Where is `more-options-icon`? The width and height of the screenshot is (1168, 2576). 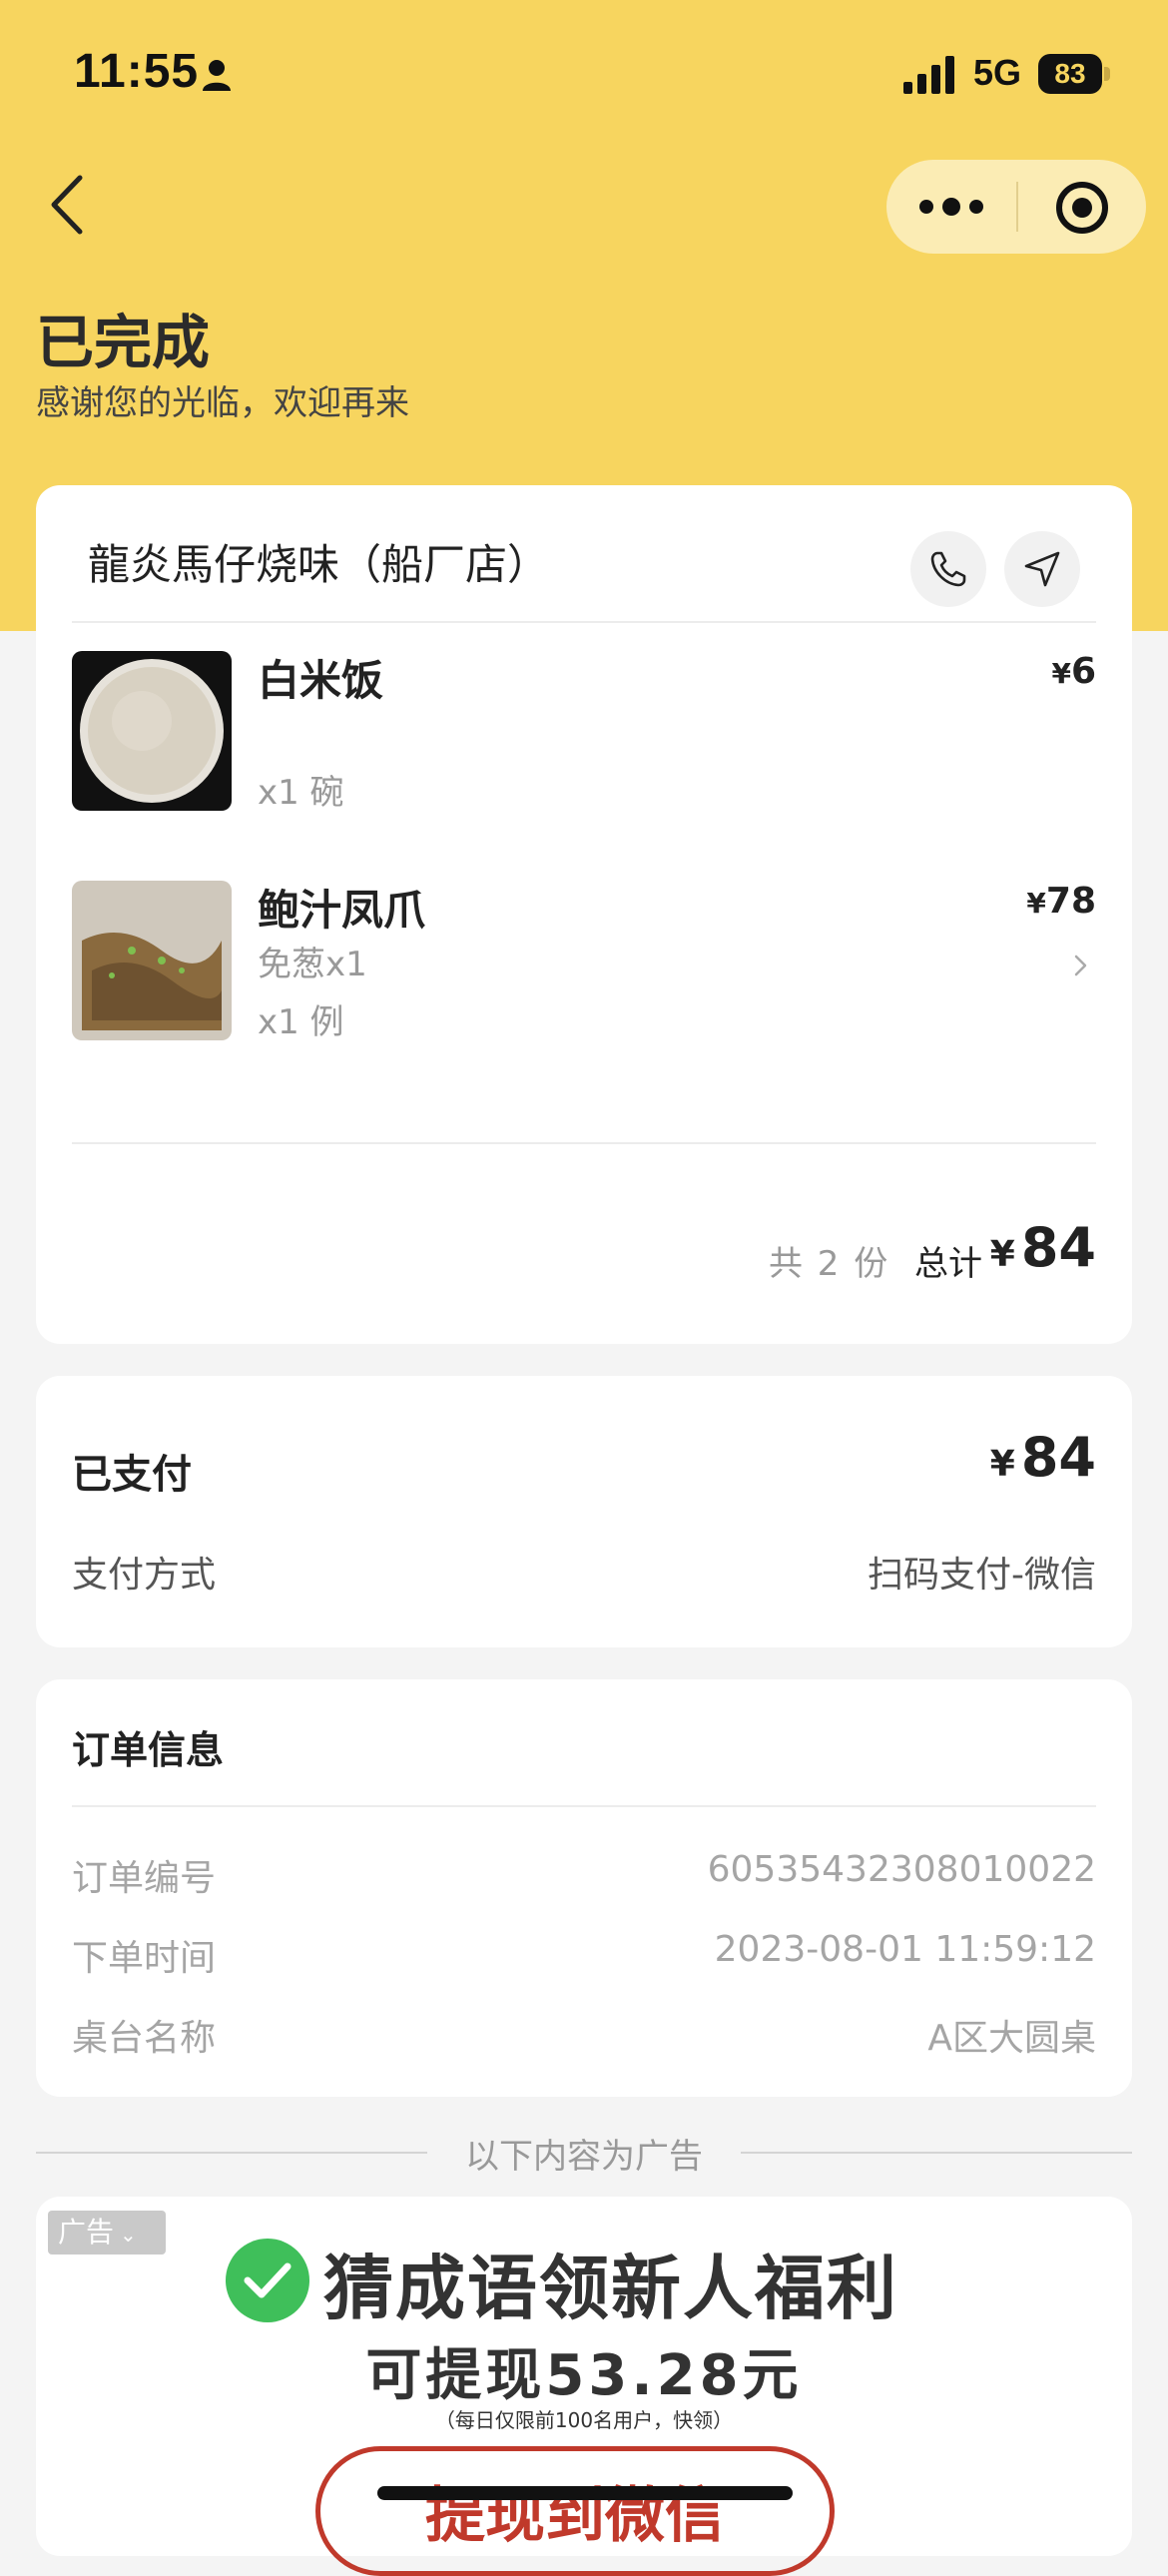
more-options-icon is located at coordinates (951, 207).